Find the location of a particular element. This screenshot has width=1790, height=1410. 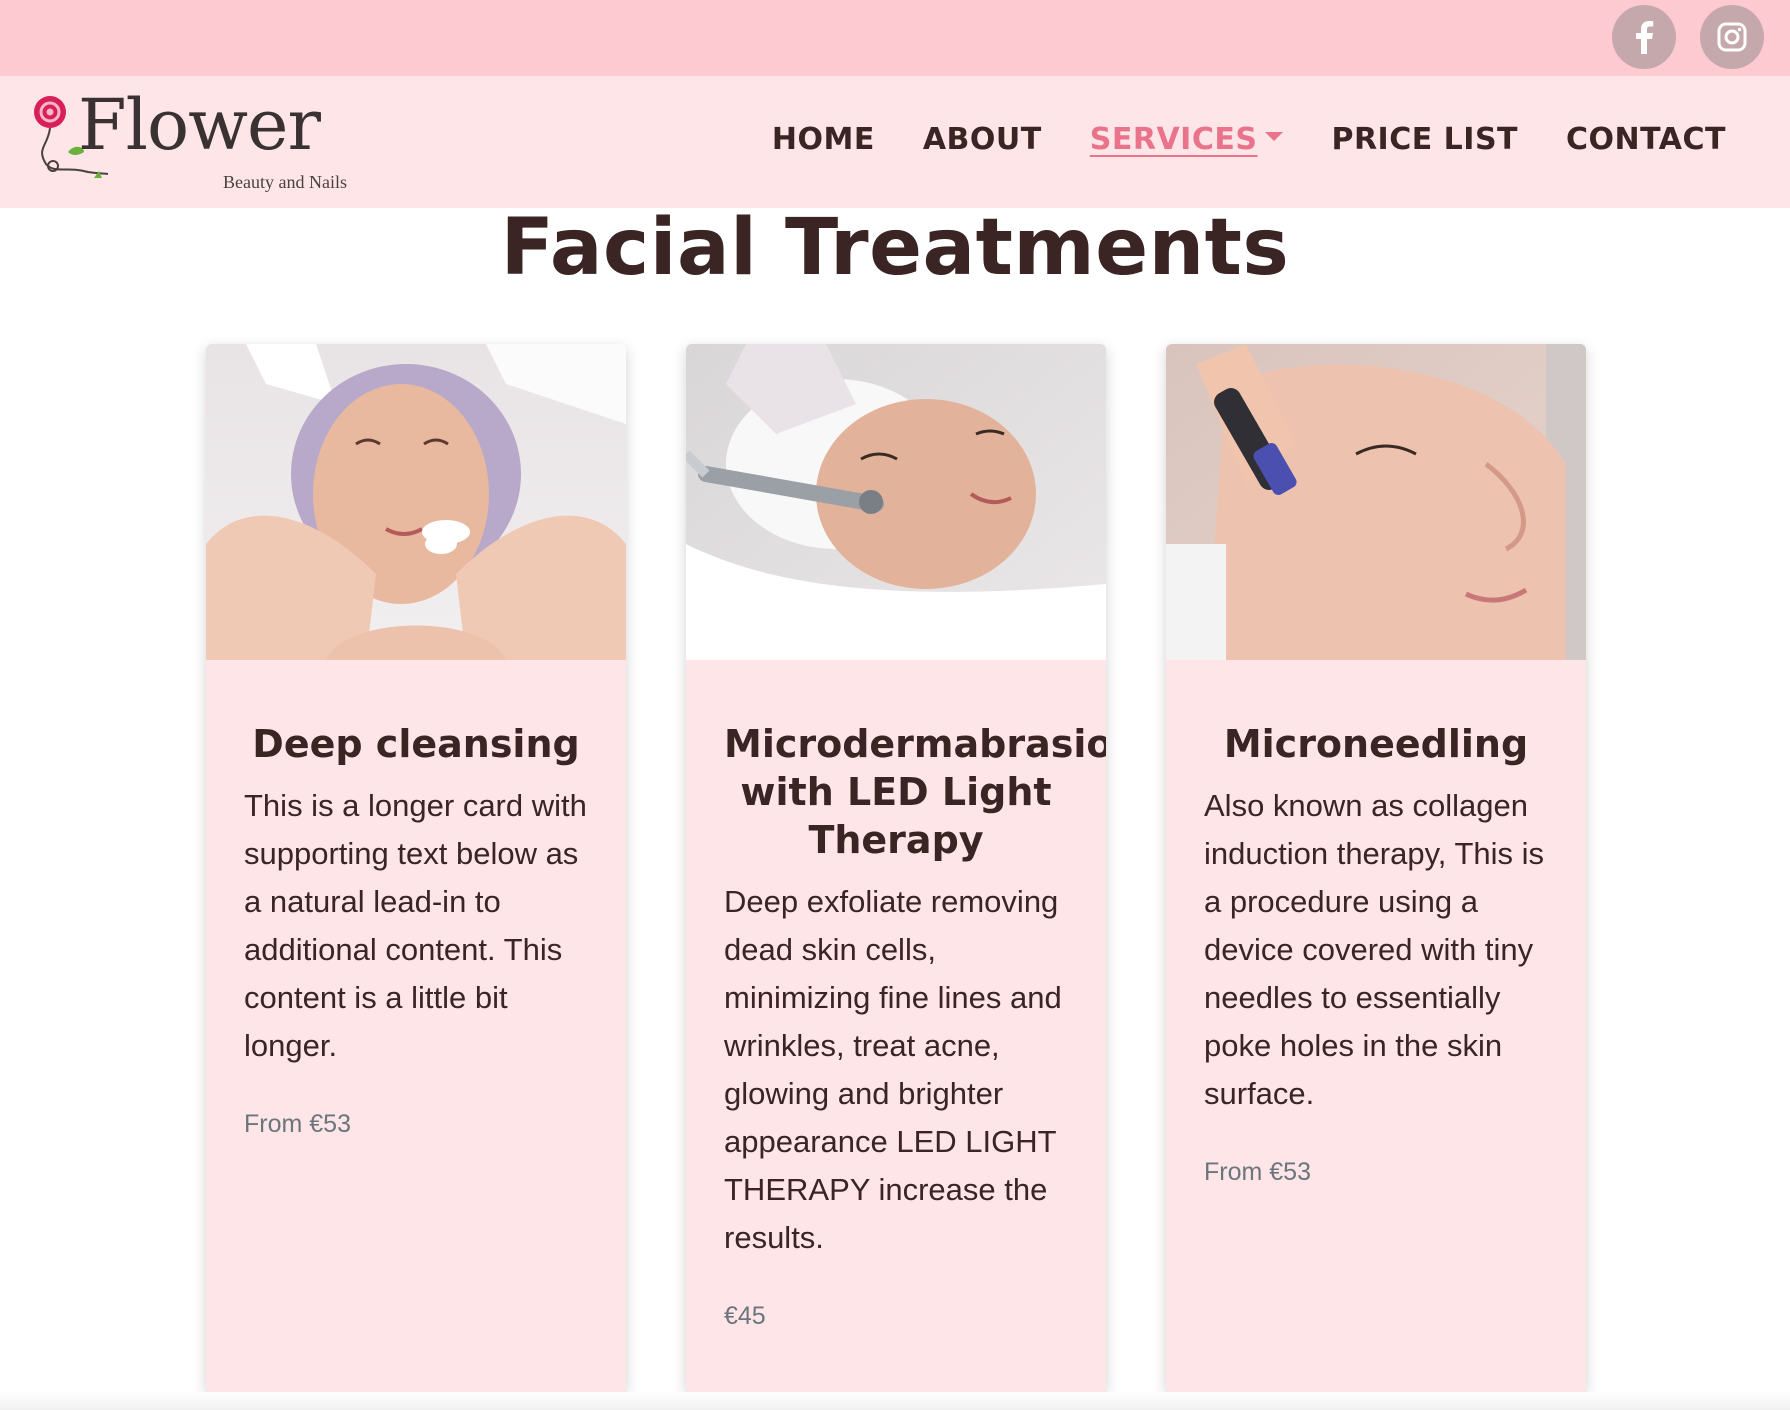

nav-home: HOME is located at coordinates (823, 139).